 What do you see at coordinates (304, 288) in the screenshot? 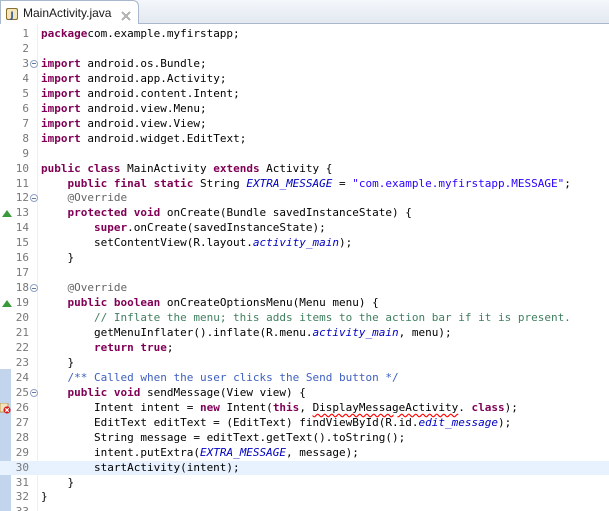
I see `code-line: 18 @Override` at bounding box center [304, 288].